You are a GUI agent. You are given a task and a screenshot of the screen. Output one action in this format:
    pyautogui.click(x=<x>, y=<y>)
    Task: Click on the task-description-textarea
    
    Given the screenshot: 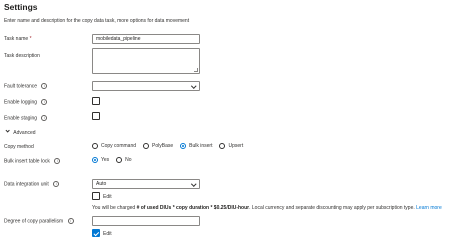 What is the action you would take?
    pyautogui.click(x=146, y=61)
    